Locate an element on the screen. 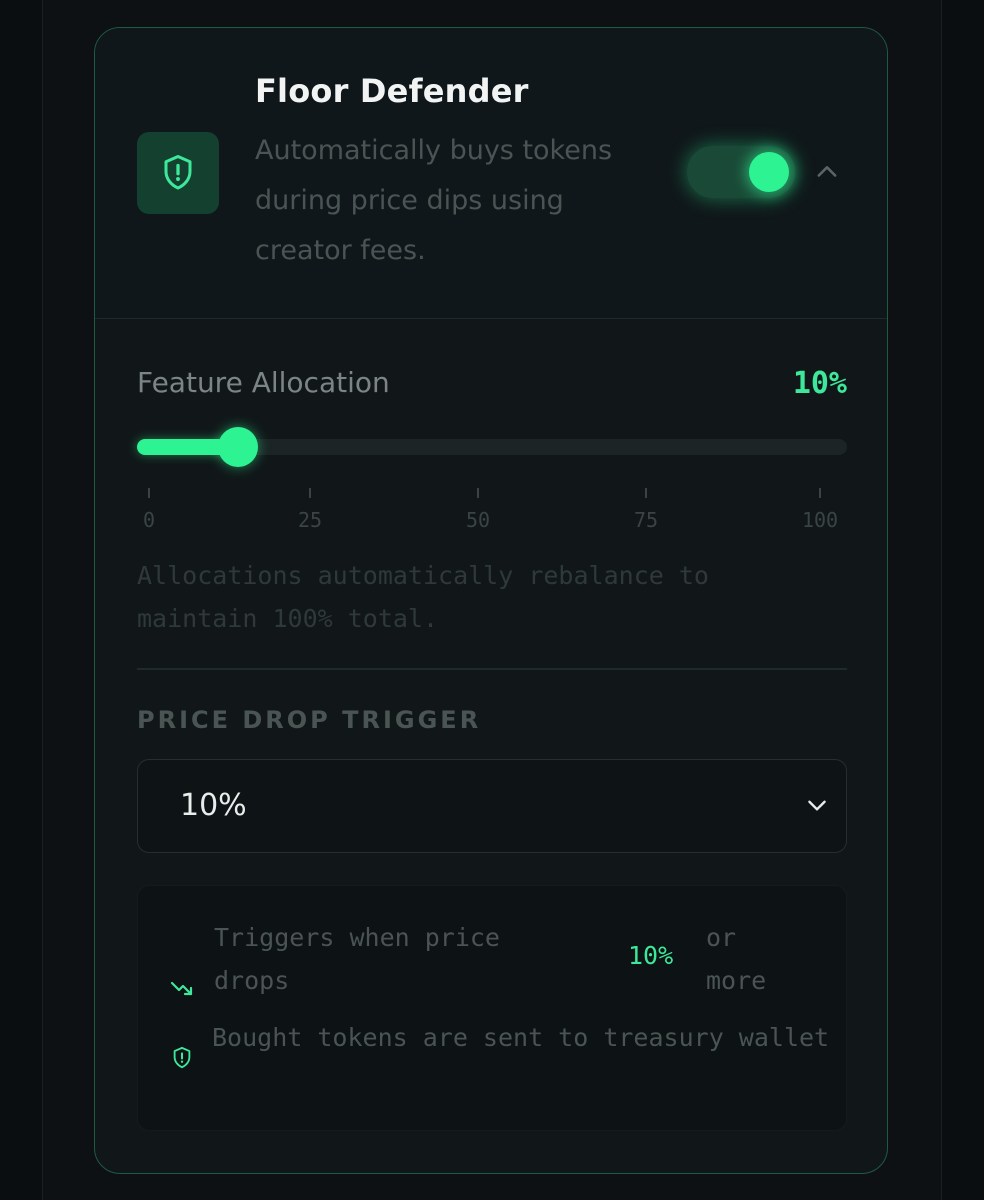 This screenshot has height=1200, width=984. price-drop-trigger-label: PRICE DROP TRIGGER is located at coordinates (309, 720).